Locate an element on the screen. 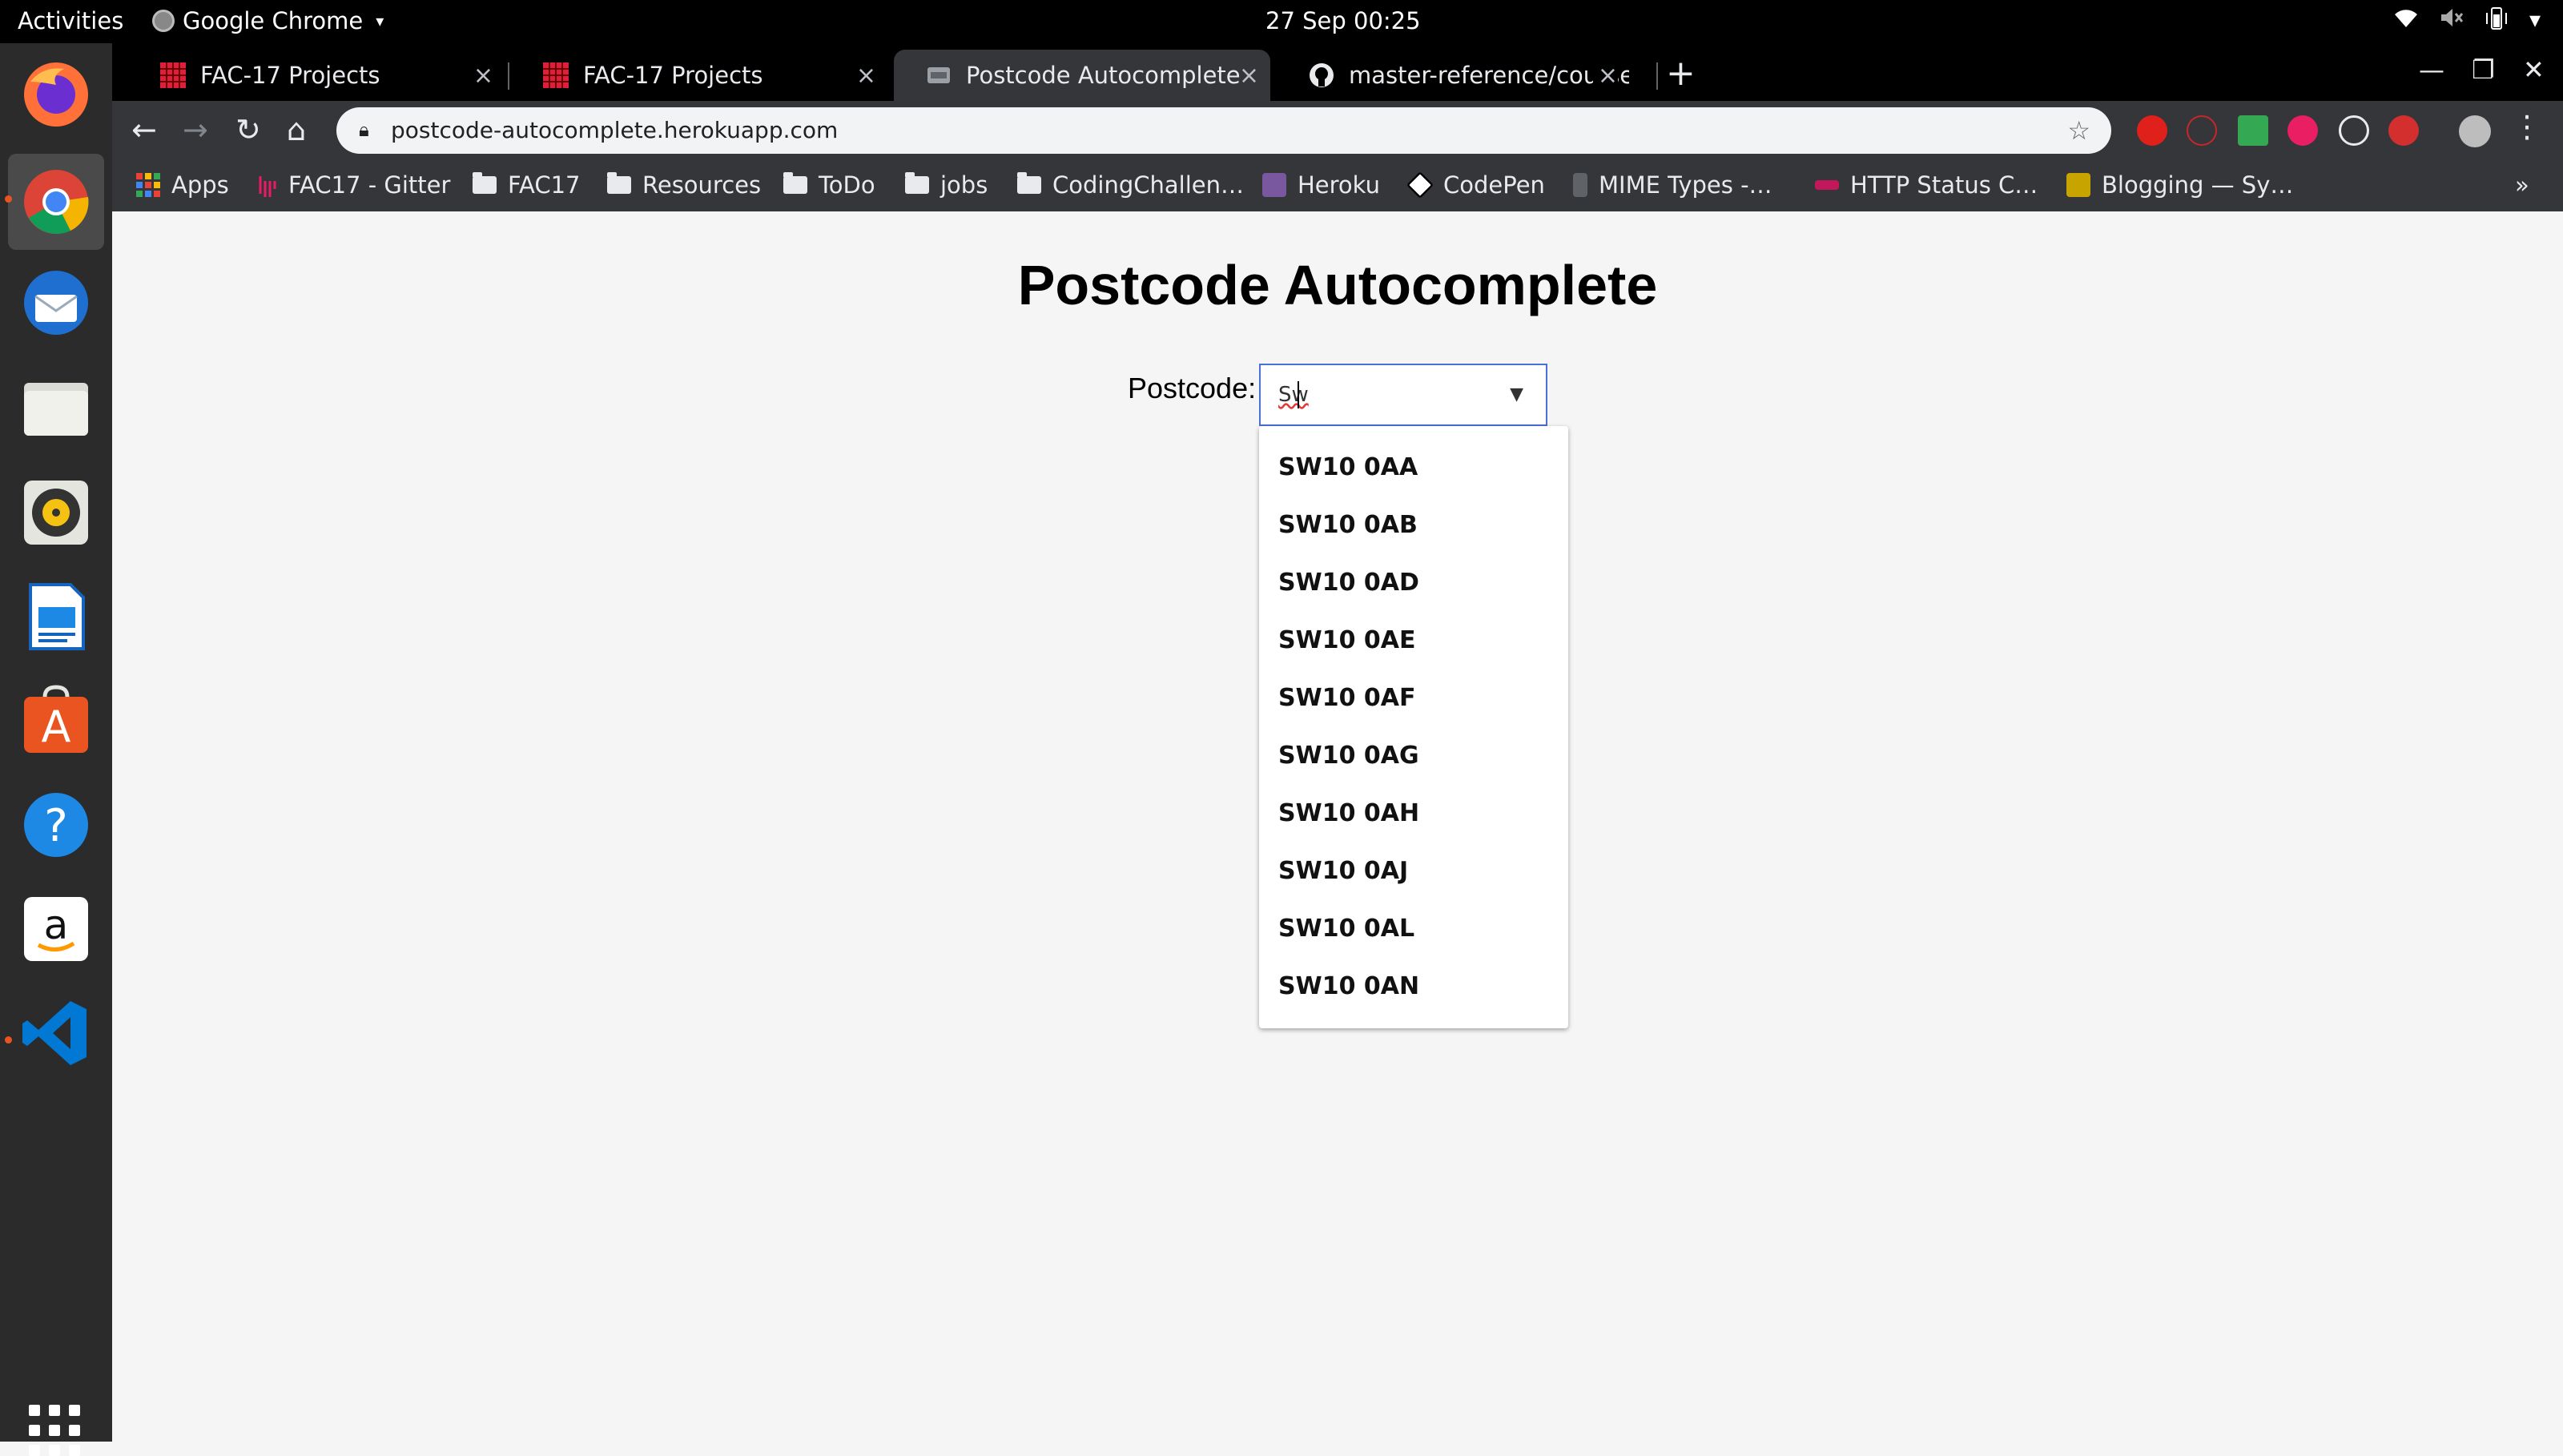 The image size is (2563, 1456). tab-postcode-autocomplete: Postcode Autocomplete × is located at coordinates (1082, 75).